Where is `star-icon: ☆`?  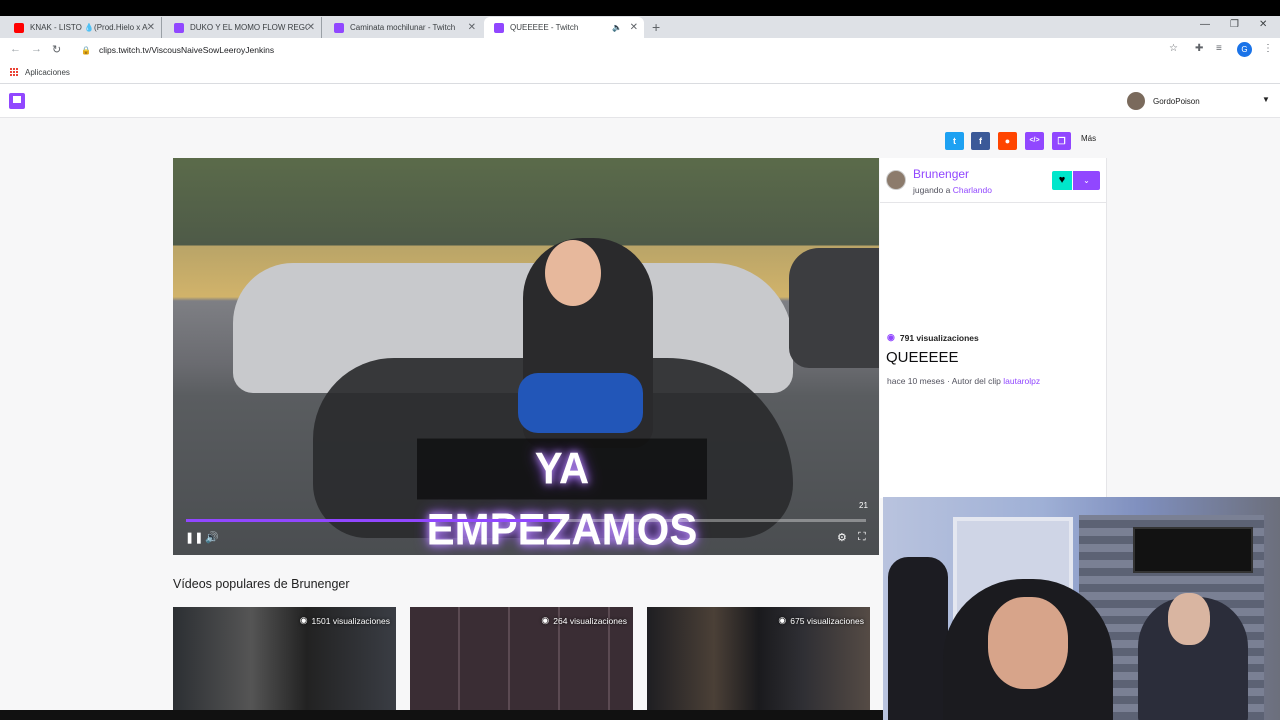
star-icon: ☆ is located at coordinates (1173, 48).